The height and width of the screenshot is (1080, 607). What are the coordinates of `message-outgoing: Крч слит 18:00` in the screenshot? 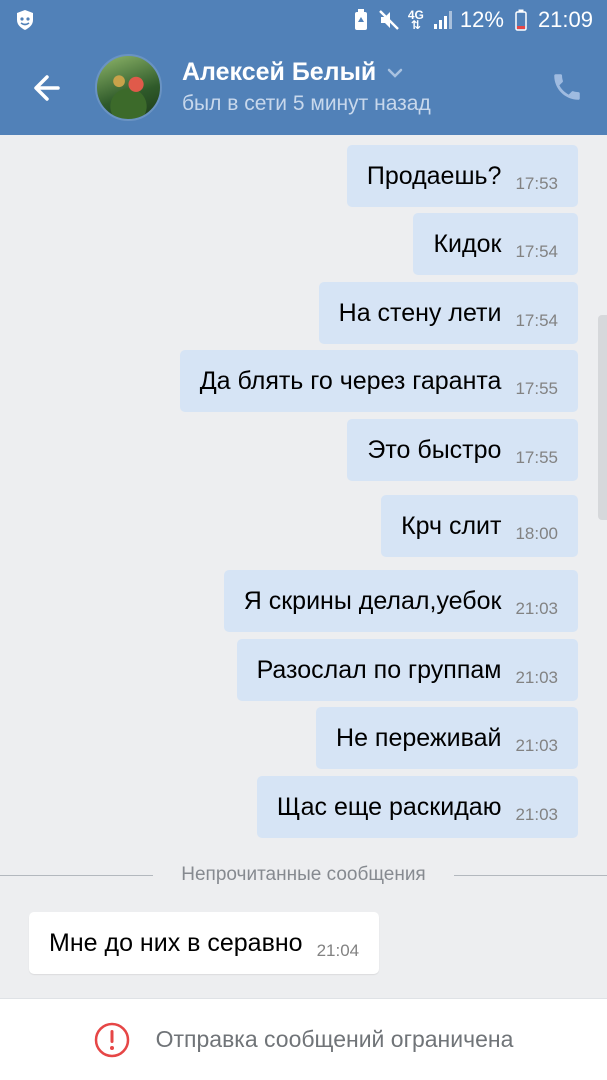 It's located at (479, 526).